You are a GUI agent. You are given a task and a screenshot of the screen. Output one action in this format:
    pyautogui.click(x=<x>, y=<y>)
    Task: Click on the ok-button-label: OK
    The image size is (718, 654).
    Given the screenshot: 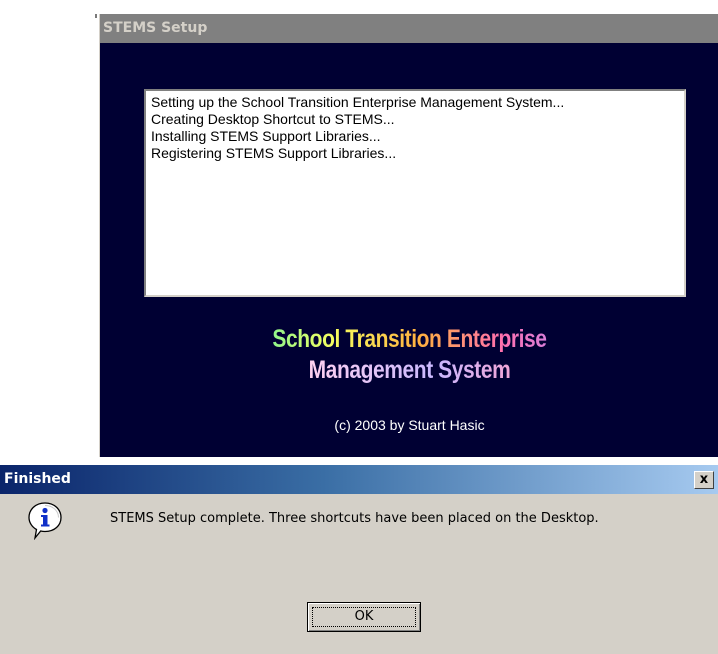 What is the action you would take?
    pyautogui.click(x=364, y=616)
    